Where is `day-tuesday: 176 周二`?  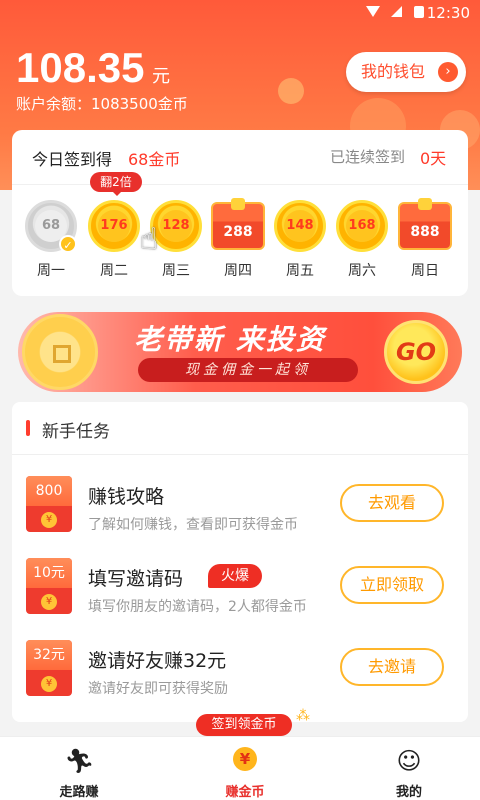 day-tuesday: 176 周二 is located at coordinates (114, 240).